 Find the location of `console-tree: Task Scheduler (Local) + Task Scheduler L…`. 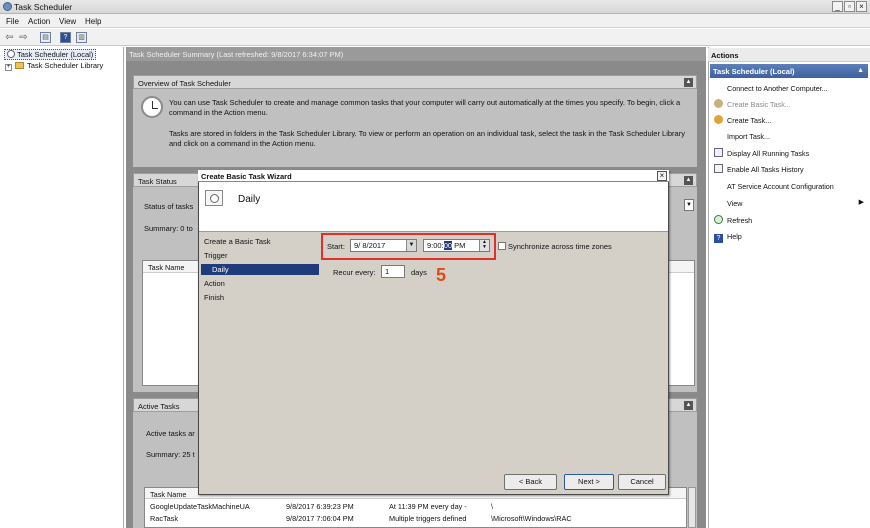

console-tree: Task Scheduler (Local) + Task Scheduler L… is located at coordinates (62, 287).